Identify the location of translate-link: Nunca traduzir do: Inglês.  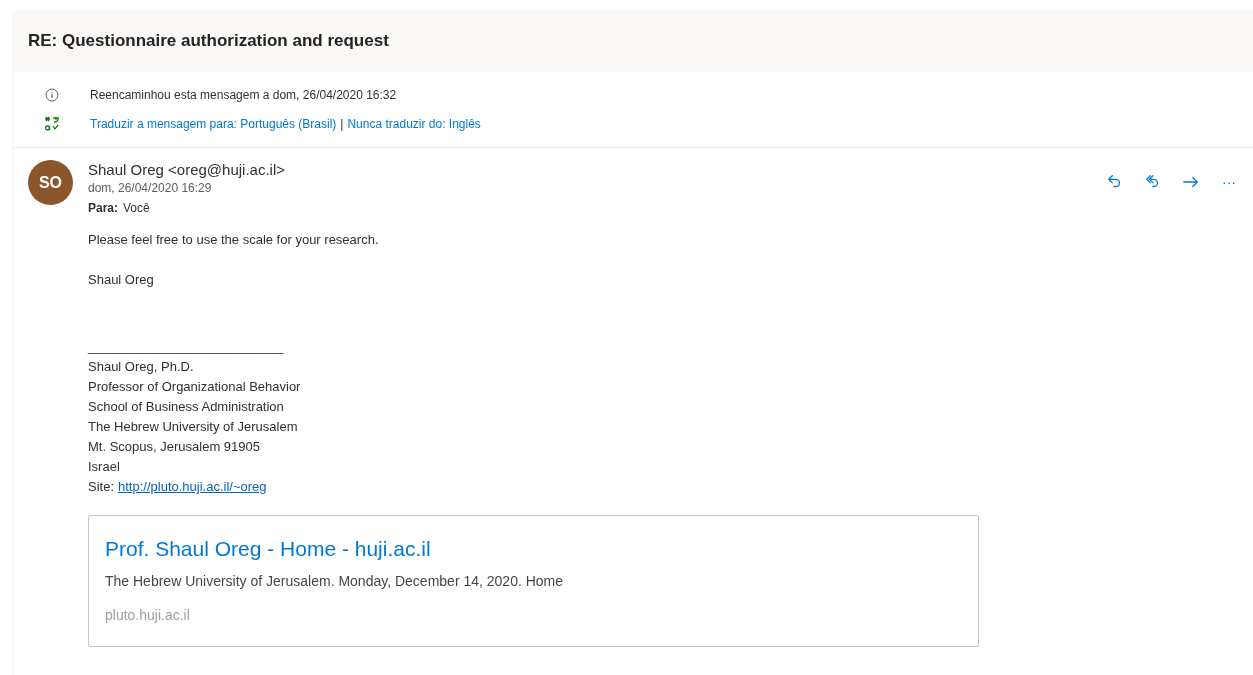
(414, 124).